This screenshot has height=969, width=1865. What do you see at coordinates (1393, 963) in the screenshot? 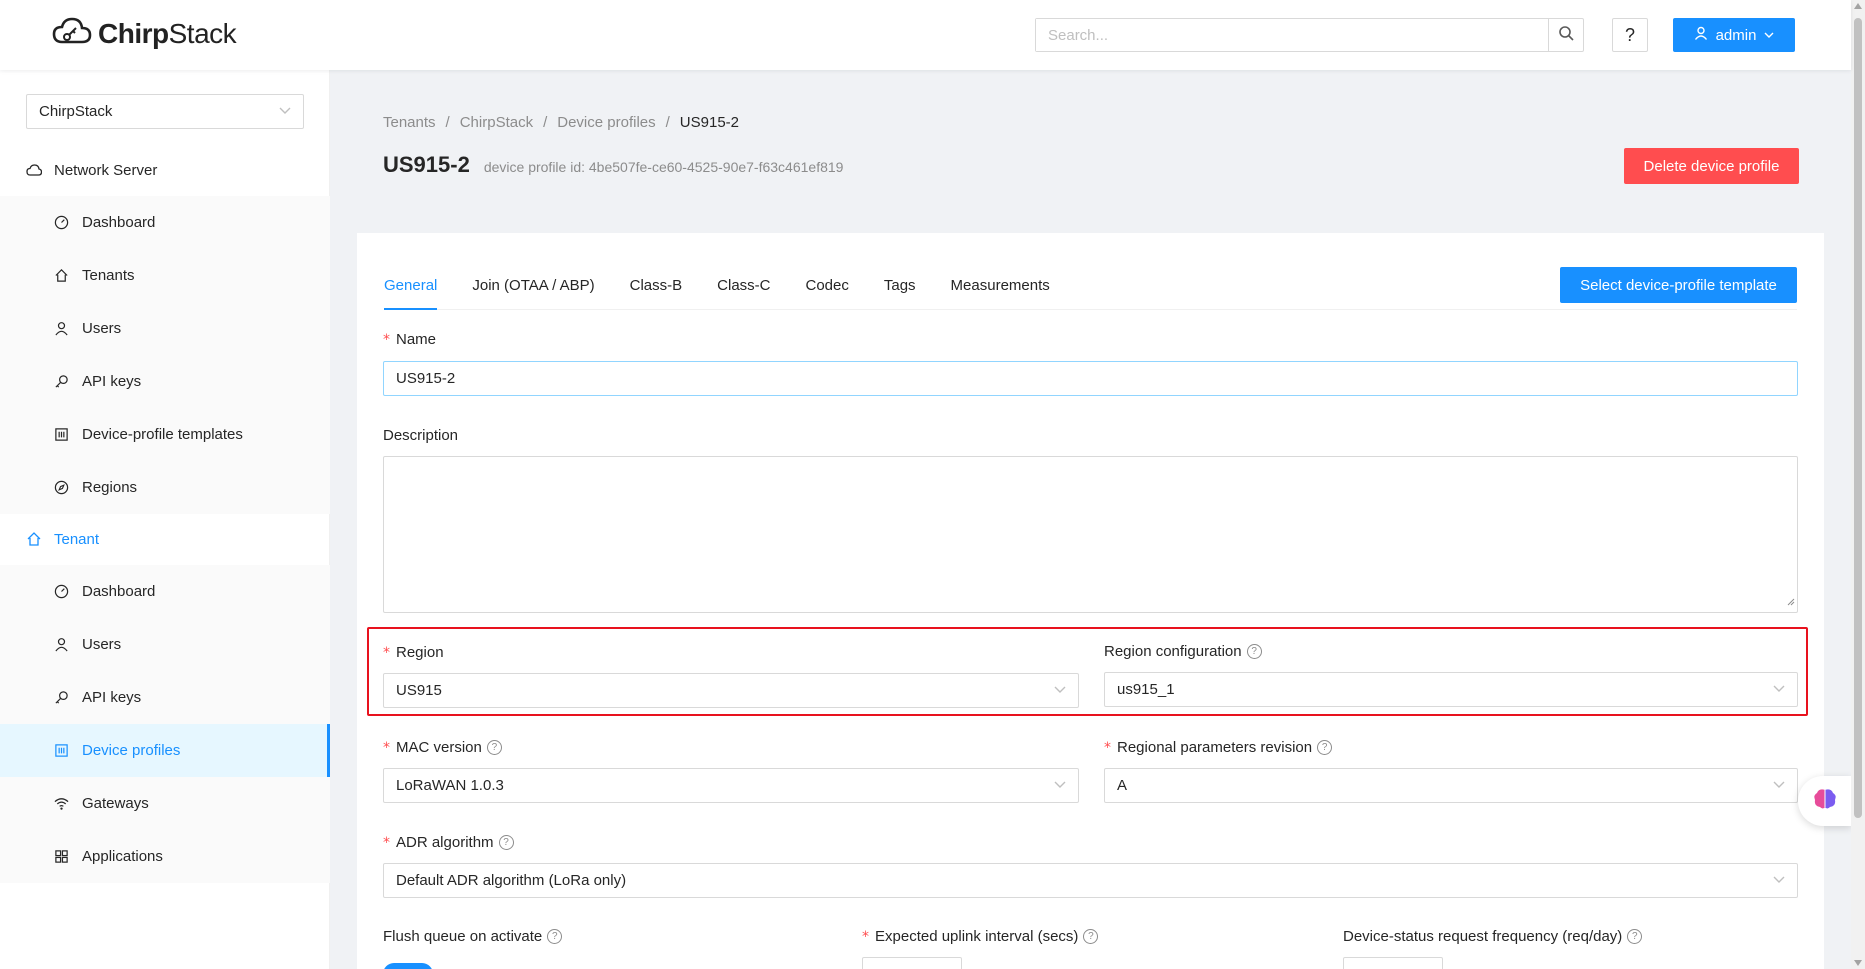
I see `device-status-input` at bounding box center [1393, 963].